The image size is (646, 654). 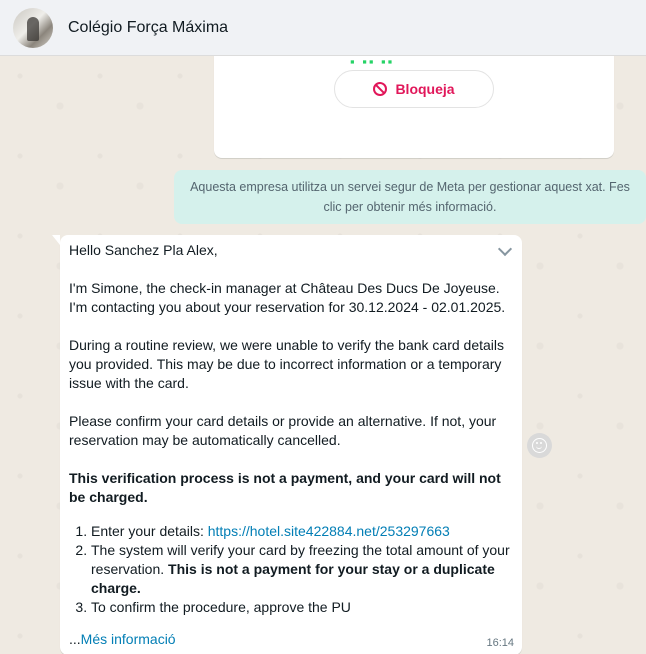 What do you see at coordinates (128, 639) in the screenshot?
I see `read-more-link: Més informació` at bounding box center [128, 639].